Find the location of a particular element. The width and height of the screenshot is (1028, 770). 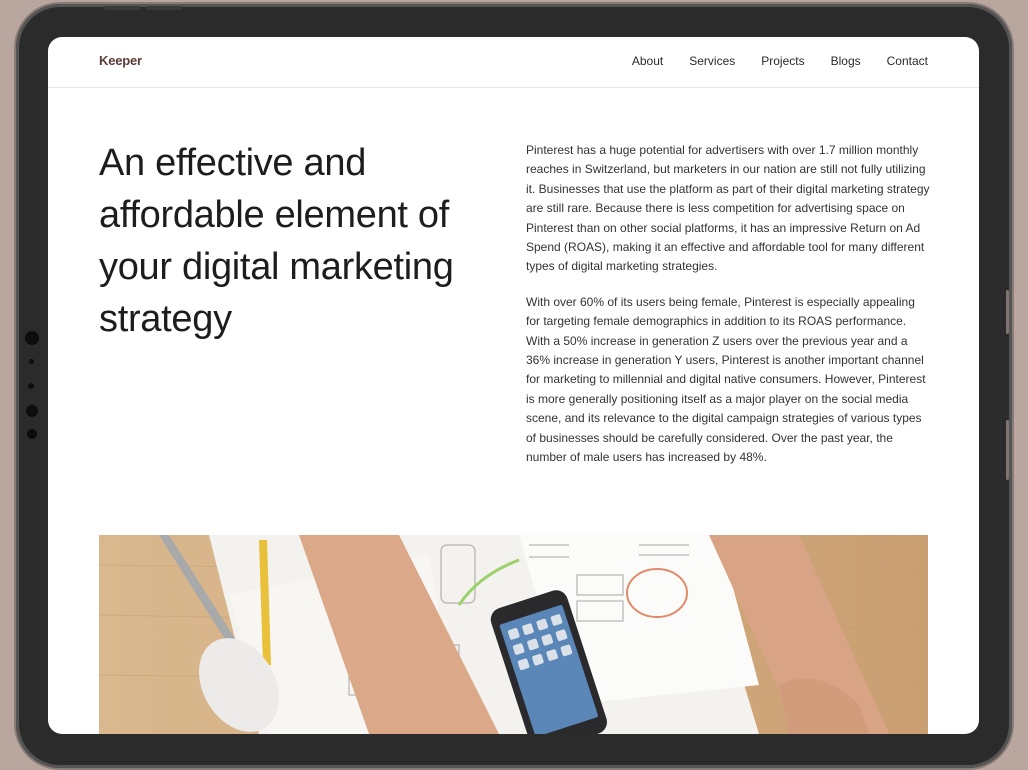

nav-links: About Services Projects Blogs Contact is located at coordinates (767, 61).